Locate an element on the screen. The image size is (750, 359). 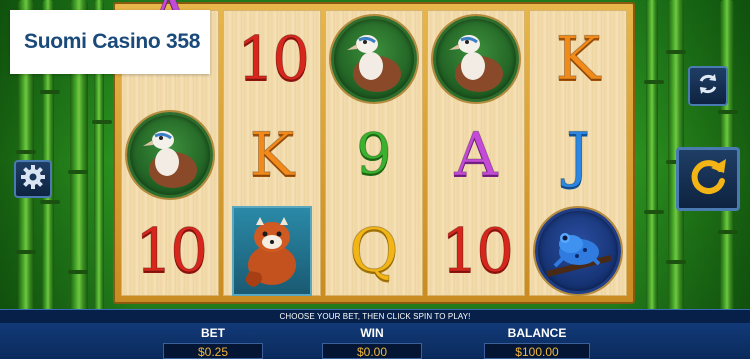
win-value: $0.00 is located at coordinates (372, 351).